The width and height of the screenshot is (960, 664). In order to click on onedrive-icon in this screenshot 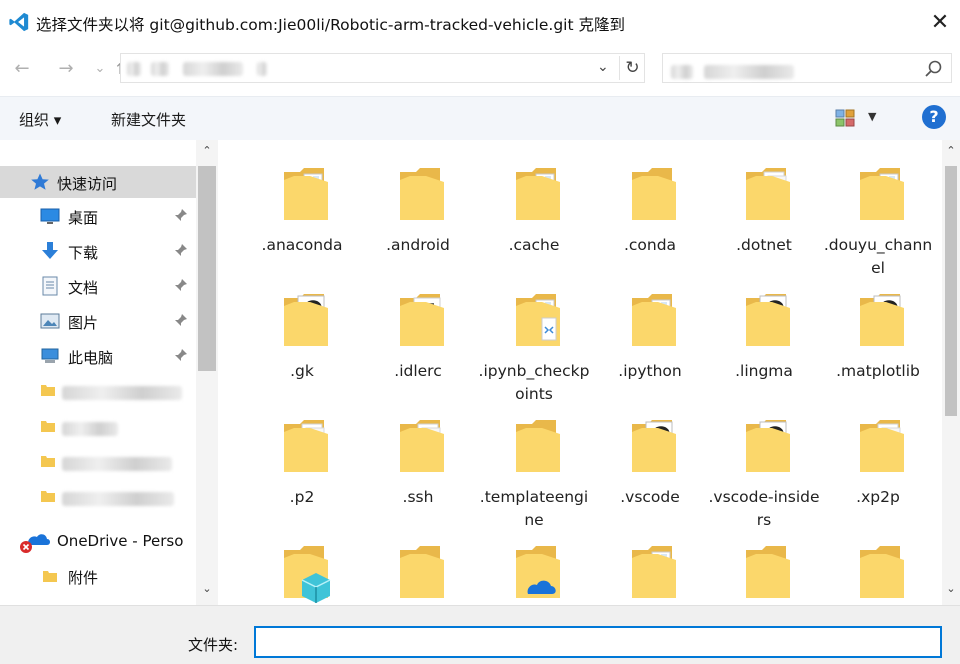, I will do `click(35, 543)`.